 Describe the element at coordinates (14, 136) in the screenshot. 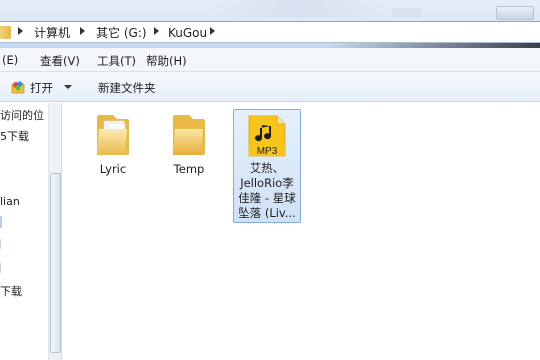

I see `nav-item-downloads: 5下载` at that location.